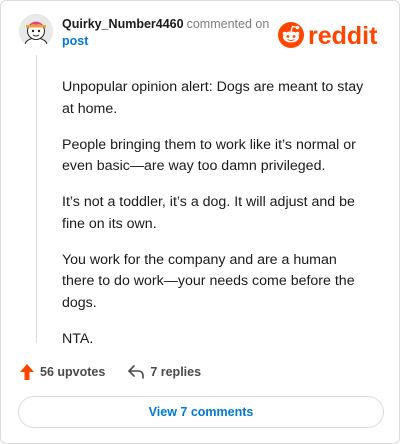  I want to click on arrow-up-icon, so click(27, 372).